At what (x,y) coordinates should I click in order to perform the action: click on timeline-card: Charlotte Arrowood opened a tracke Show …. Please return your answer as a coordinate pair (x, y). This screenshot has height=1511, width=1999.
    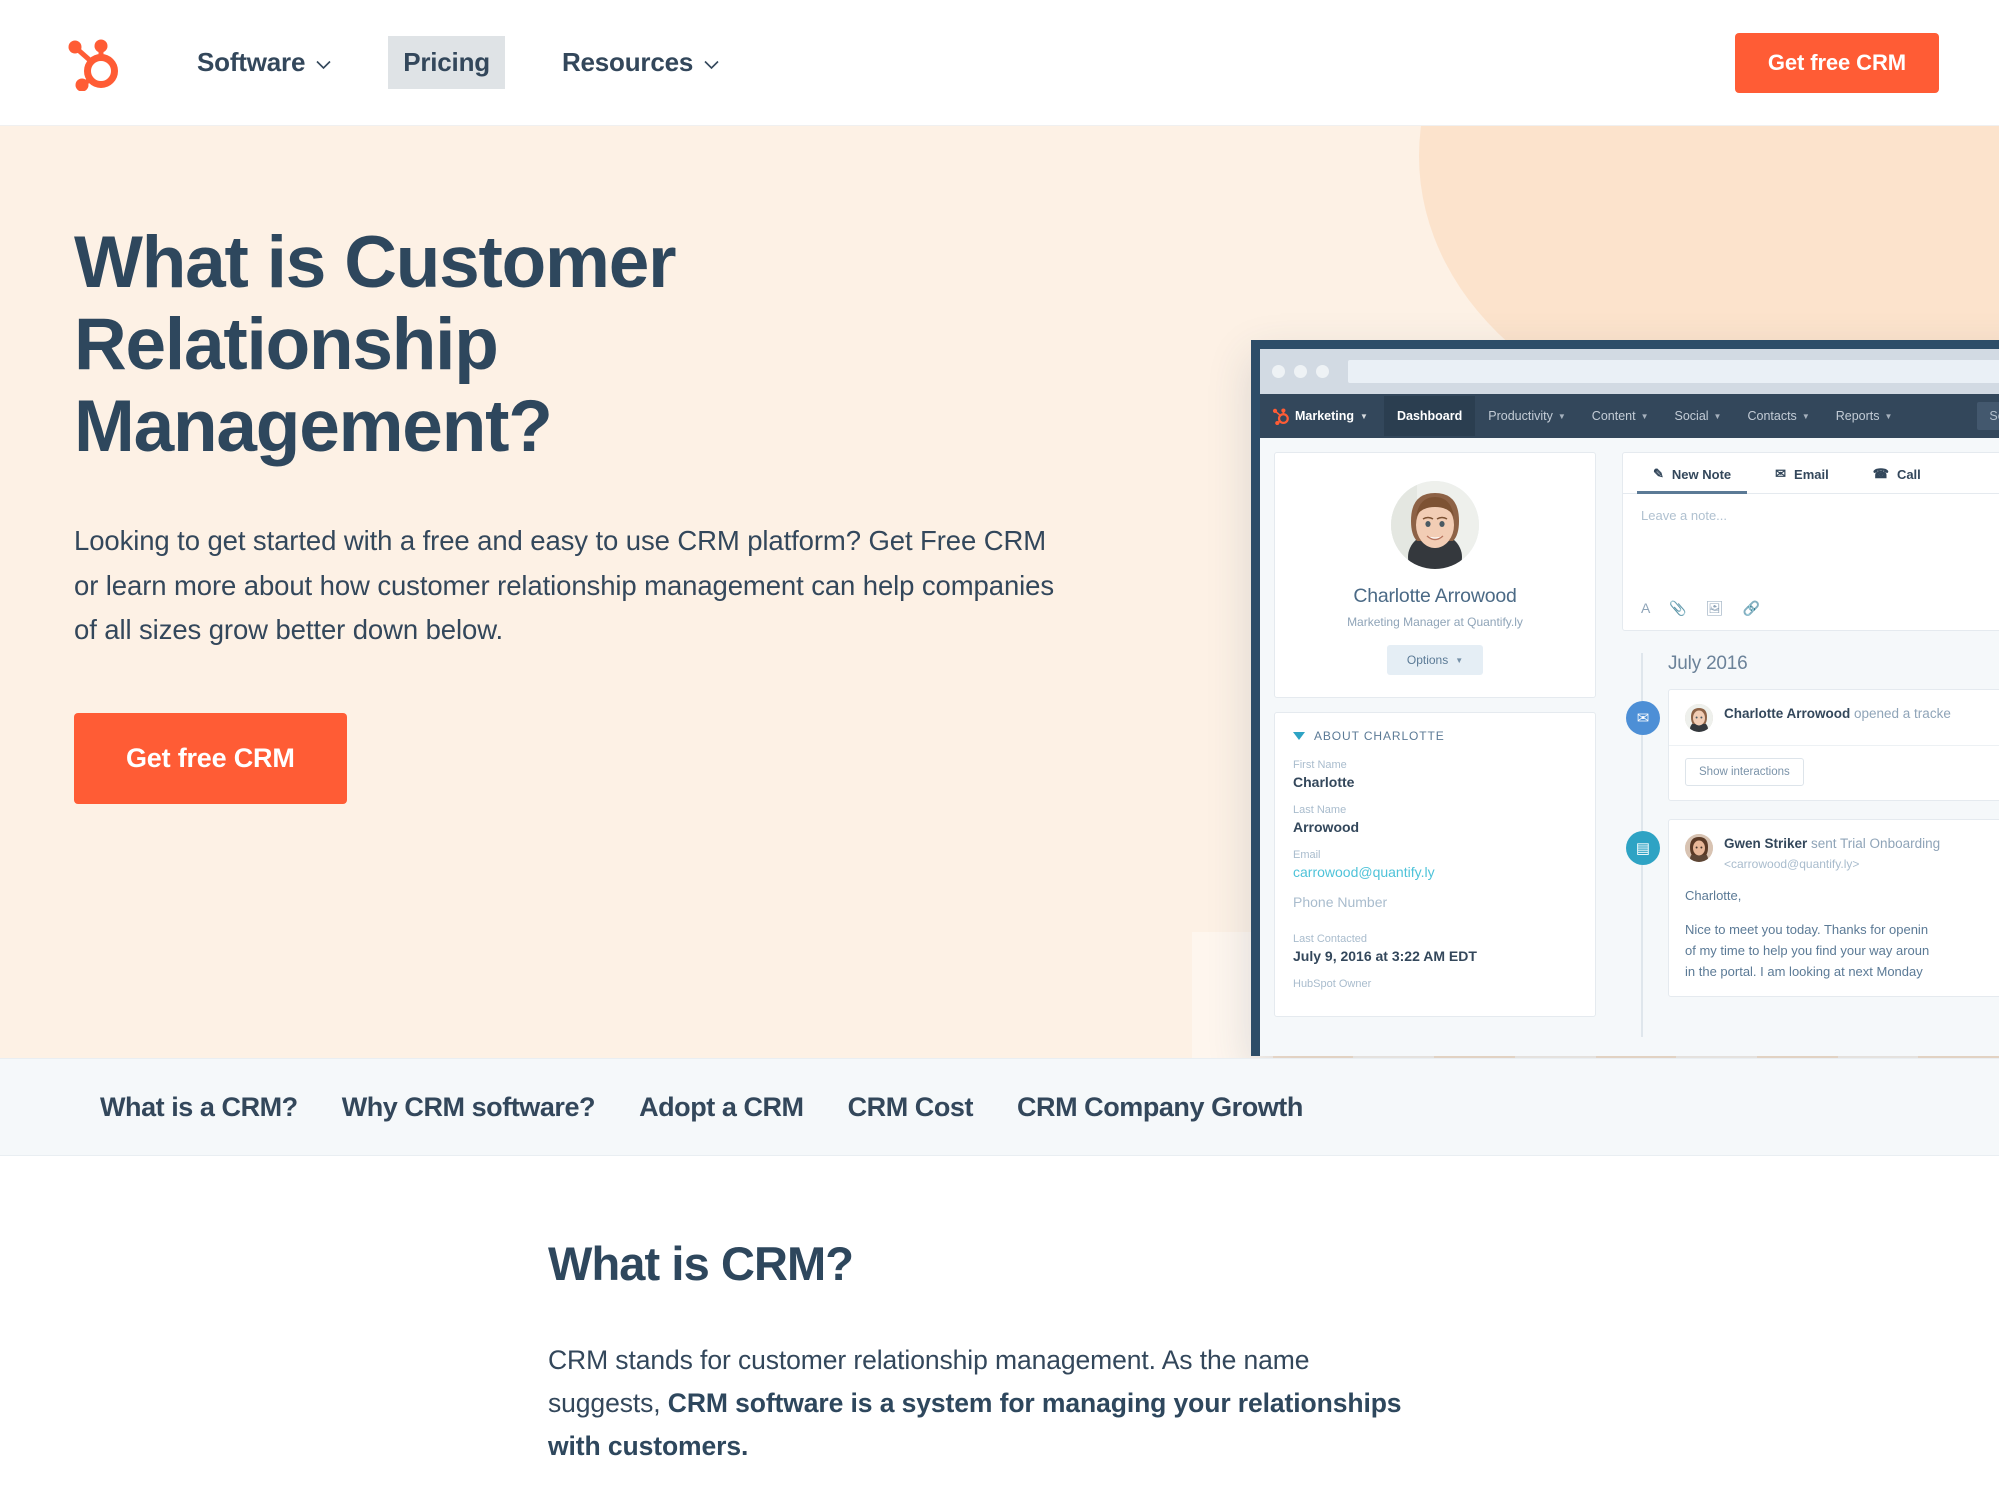
    Looking at the image, I should click on (1833, 745).